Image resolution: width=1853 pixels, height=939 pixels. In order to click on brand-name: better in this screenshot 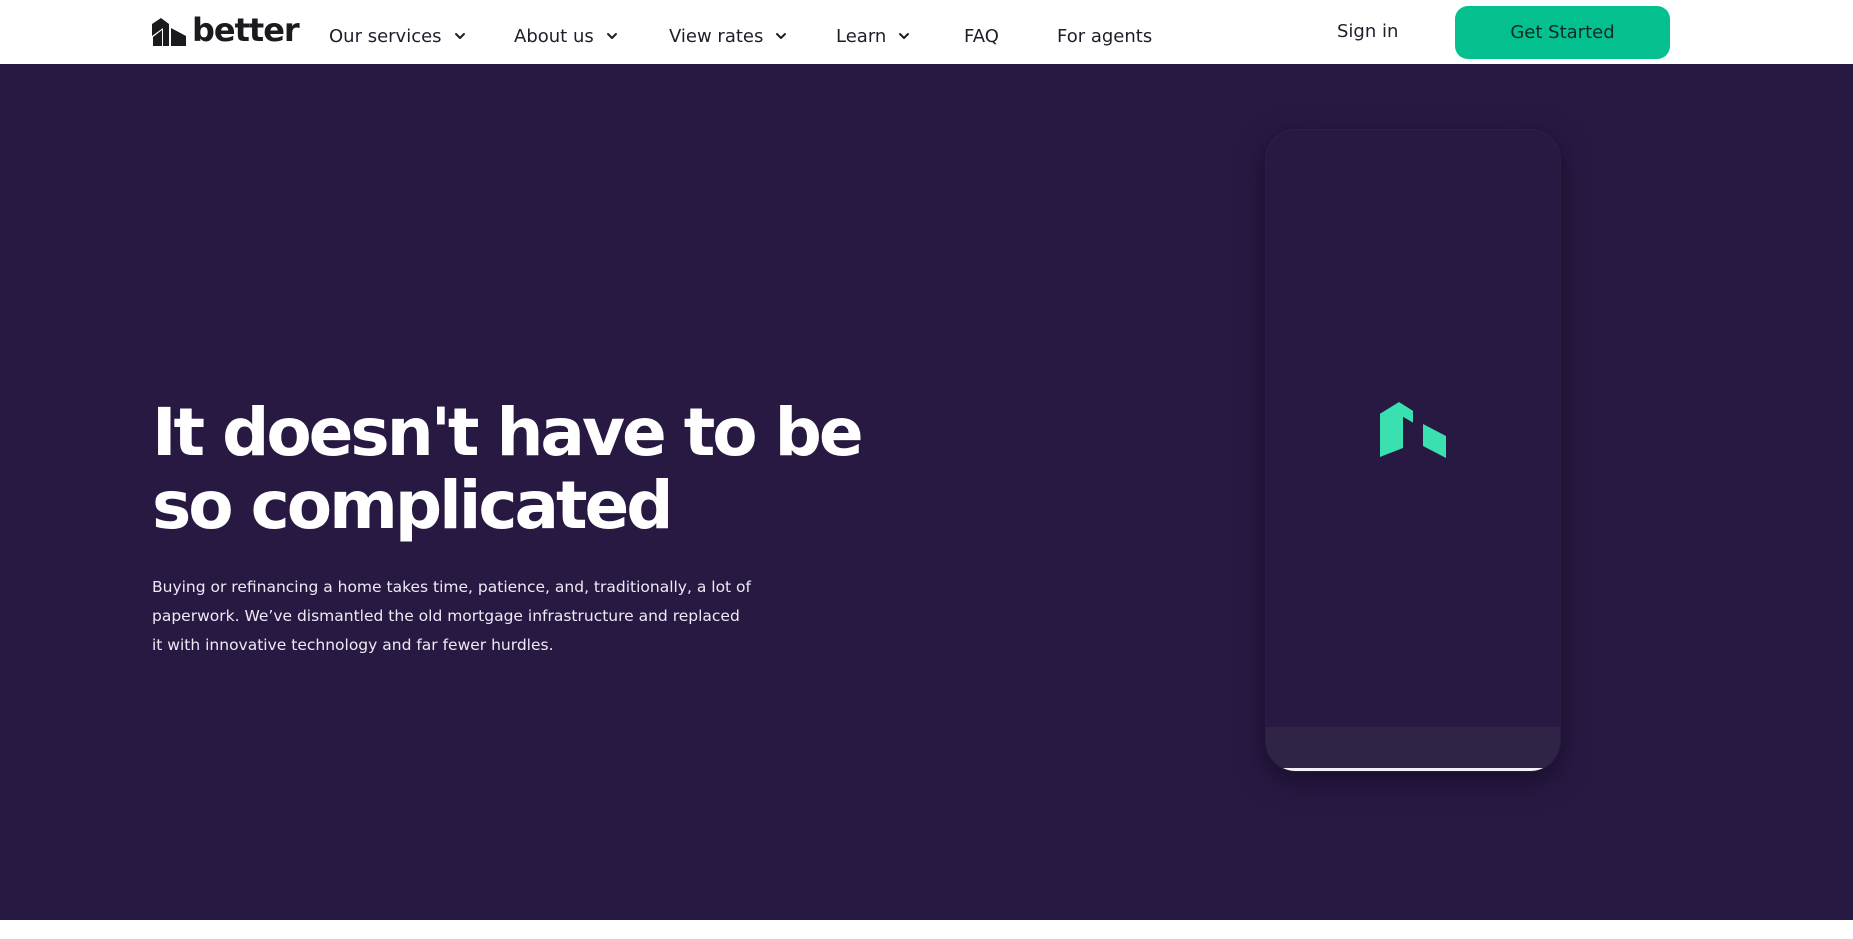, I will do `click(246, 30)`.